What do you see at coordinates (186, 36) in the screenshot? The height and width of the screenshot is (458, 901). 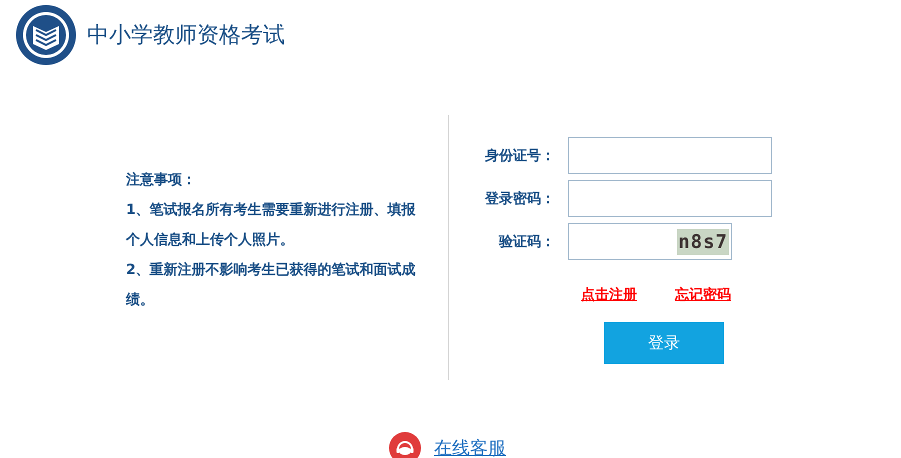 I see `site-title: 中小学教师资格考试` at bounding box center [186, 36].